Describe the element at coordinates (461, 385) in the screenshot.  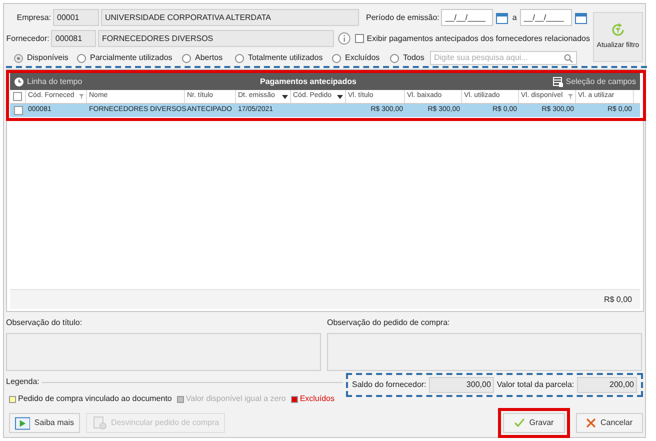
I see `value-field: 300,00` at that location.